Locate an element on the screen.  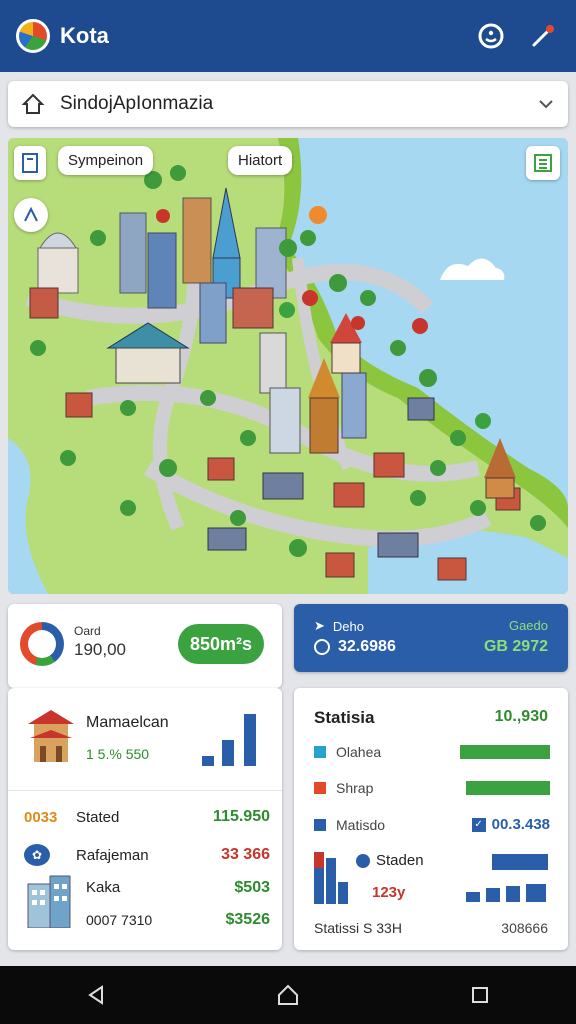
map-label-right: Hiatort is located at coordinates (260, 160).